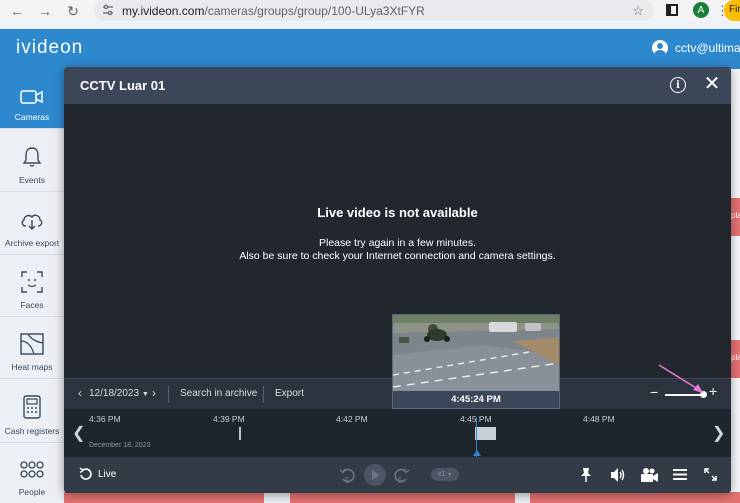  Describe the element at coordinates (120, 445) in the screenshot. I see `timeline-date-label: December 18, 2023` at that location.